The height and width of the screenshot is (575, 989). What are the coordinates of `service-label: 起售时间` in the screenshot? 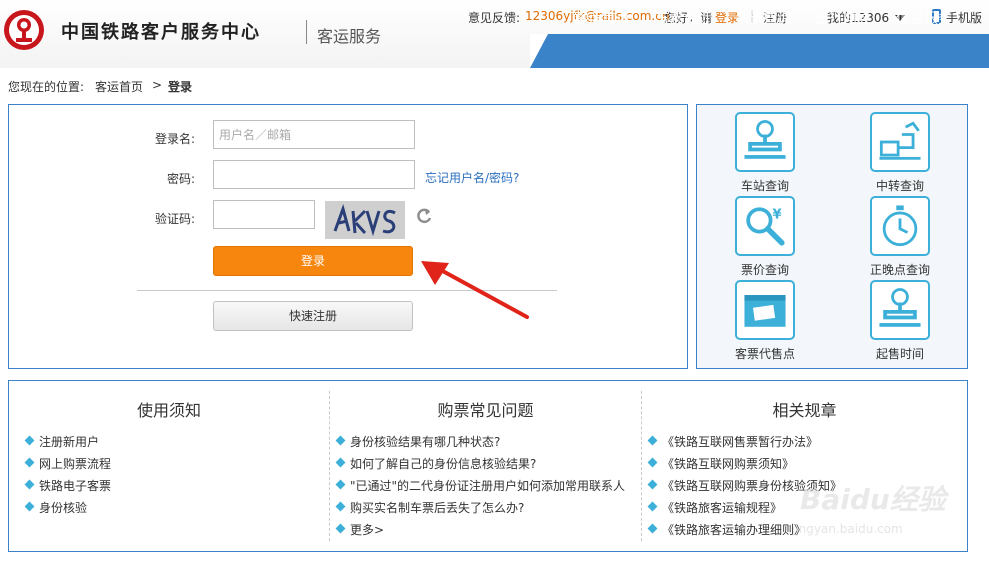 It's located at (899, 354).